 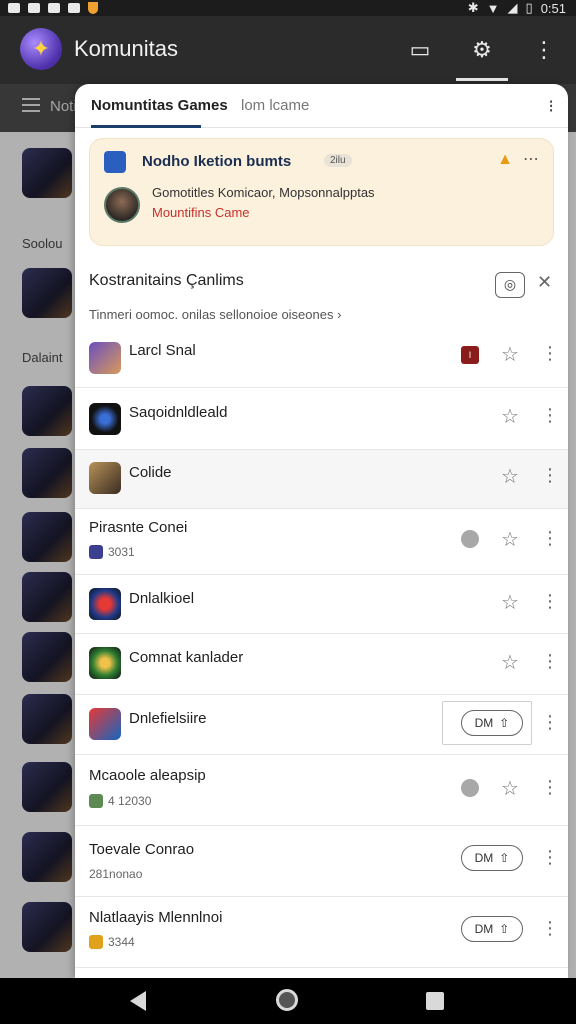 What do you see at coordinates (321, 861) in the screenshot?
I see `list-item: Toevale Conrao 281nonao DM ⇧ ⋮` at bounding box center [321, 861].